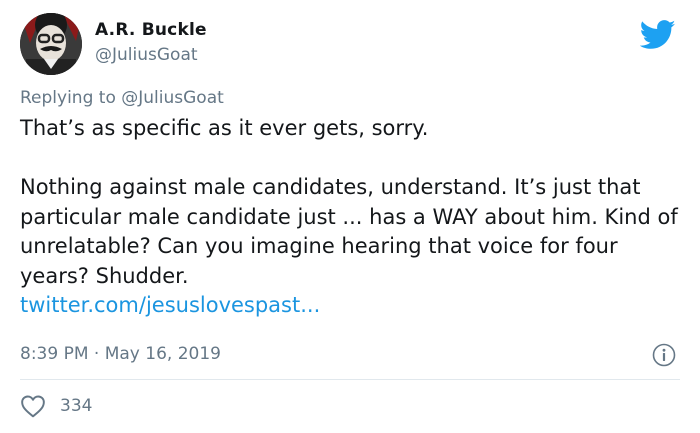  What do you see at coordinates (68, 98) in the screenshot?
I see `replying-to-label: Replying to` at bounding box center [68, 98].